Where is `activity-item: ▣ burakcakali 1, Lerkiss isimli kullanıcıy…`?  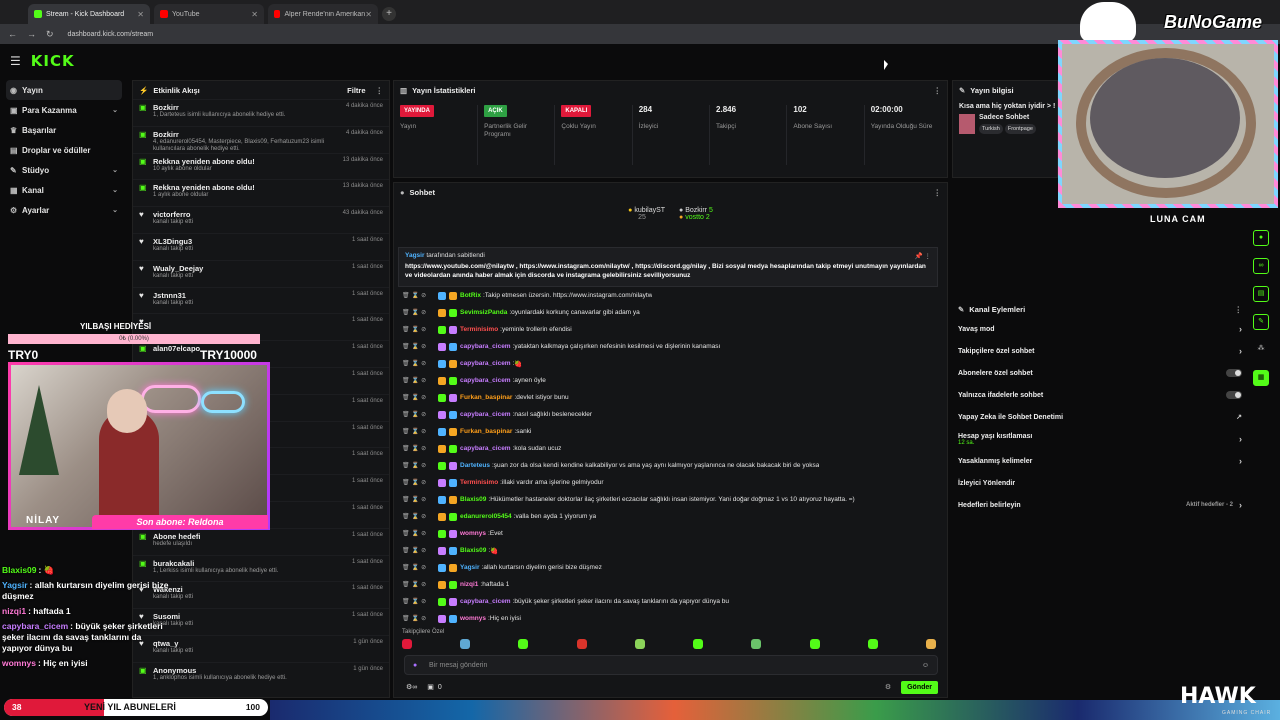
activity-item: ▣ burakcakali 1, Lerkiss isimli kullanıcıy… is located at coordinates (261, 568).